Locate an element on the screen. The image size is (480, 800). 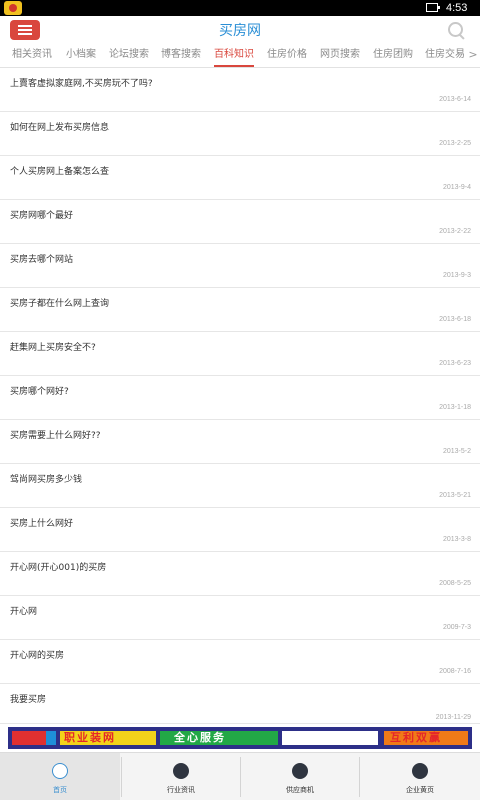
nav-supply-opportunities: 供应商机 is located at coordinates (300, 776).